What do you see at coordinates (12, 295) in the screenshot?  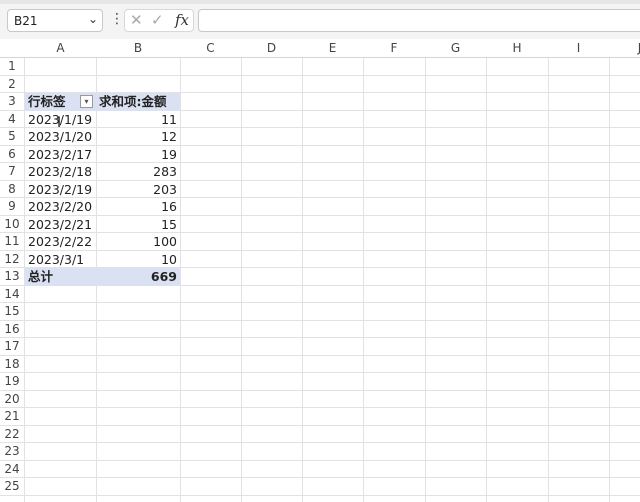 I see `row-header-14: 14` at bounding box center [12, 295].